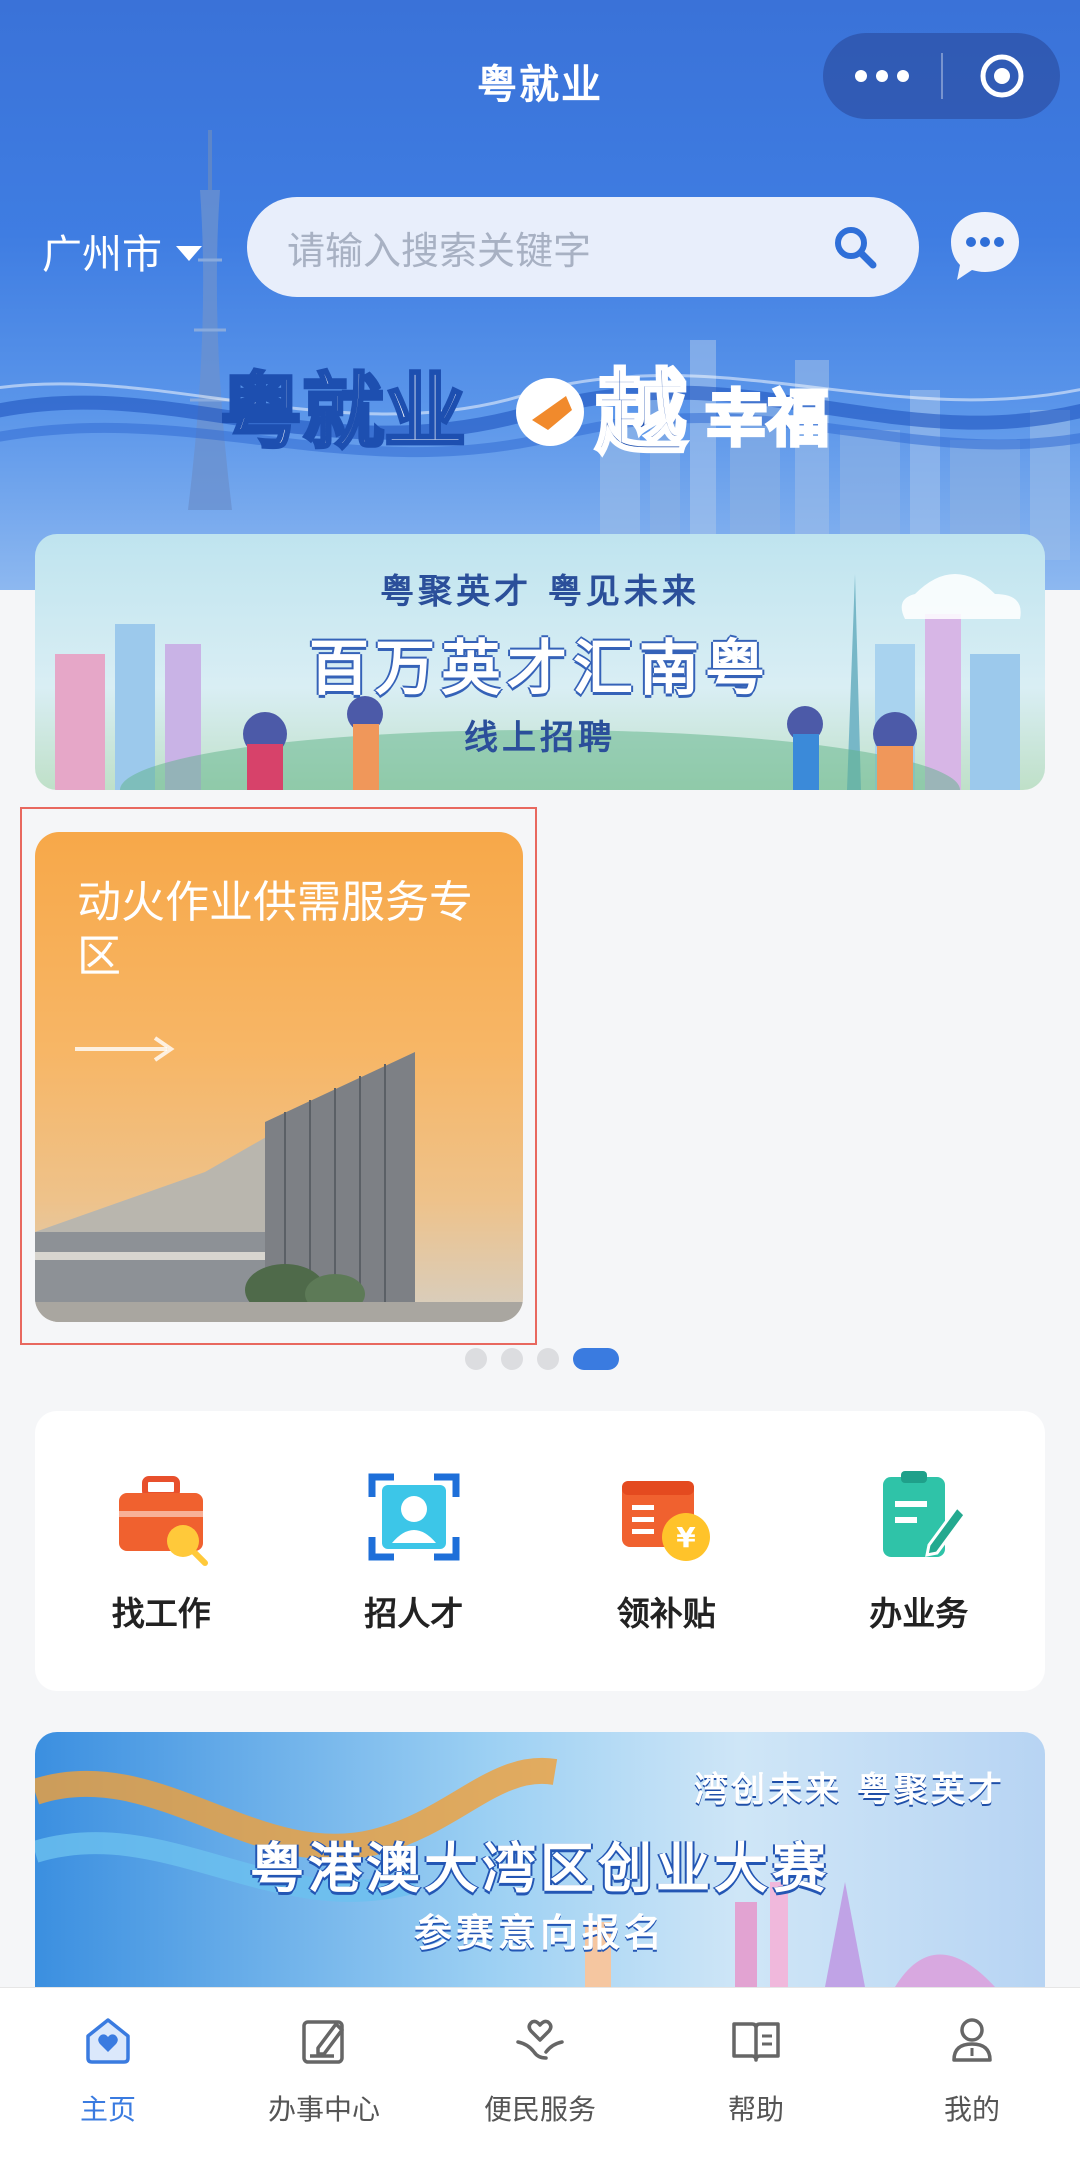 The image size is (1080, 2174). What do you see at coordinates (755, 2109) in the screenshot?
I see `tab-label: 帮助` at bounding box center [755, 2109].